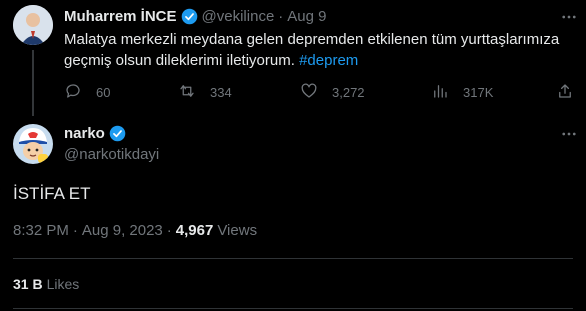 Image resolution: width=586 pixels, height=311 pixels. I want to click on main-author-name: narko, so click(84, 133).